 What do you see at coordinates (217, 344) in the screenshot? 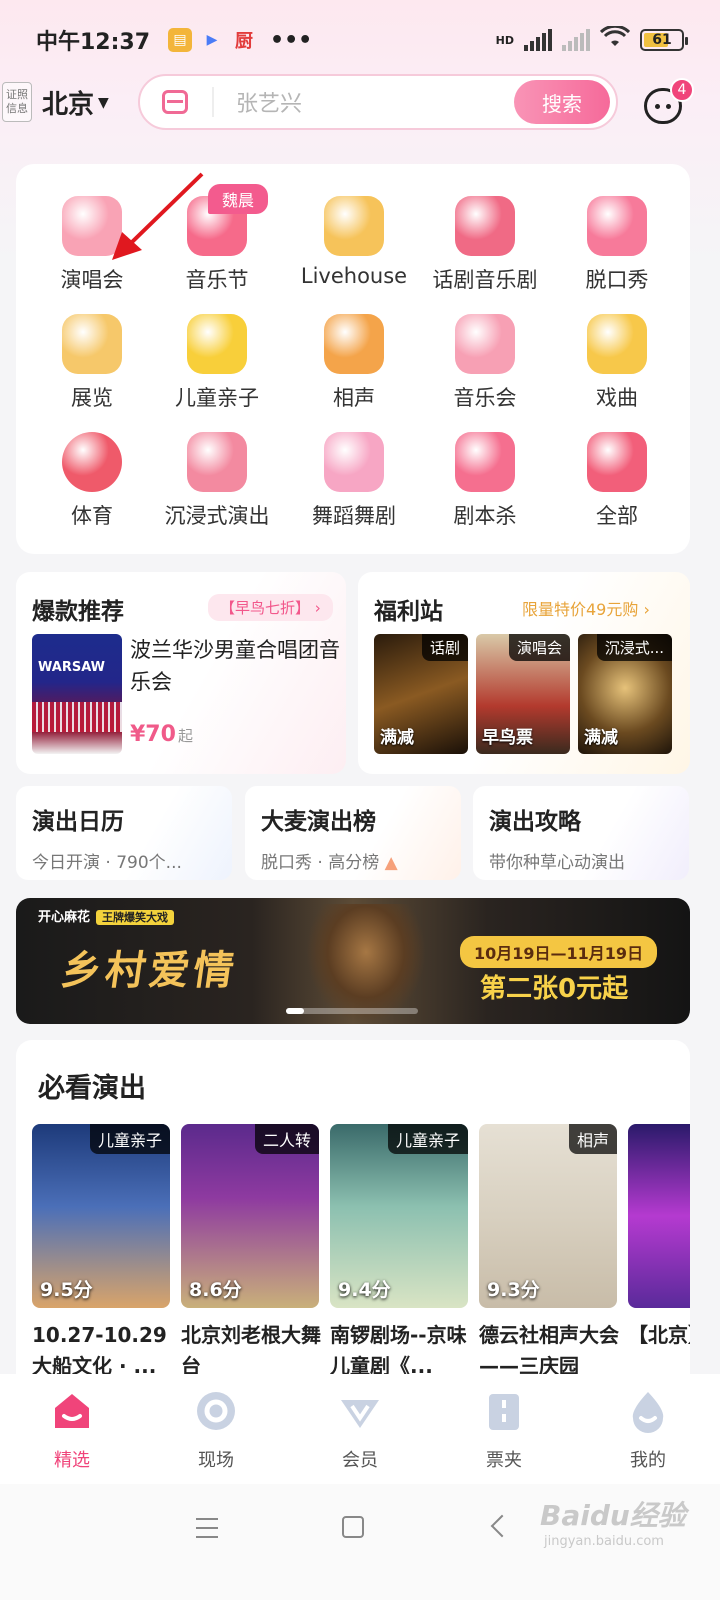
I see `duck-icon` at bounding box center [217, 344].